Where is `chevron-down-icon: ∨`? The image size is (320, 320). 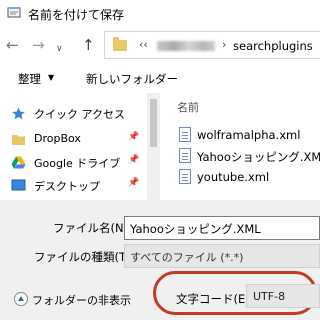 chevron-down-icon: ∨ is located at coordinates (59, 49).